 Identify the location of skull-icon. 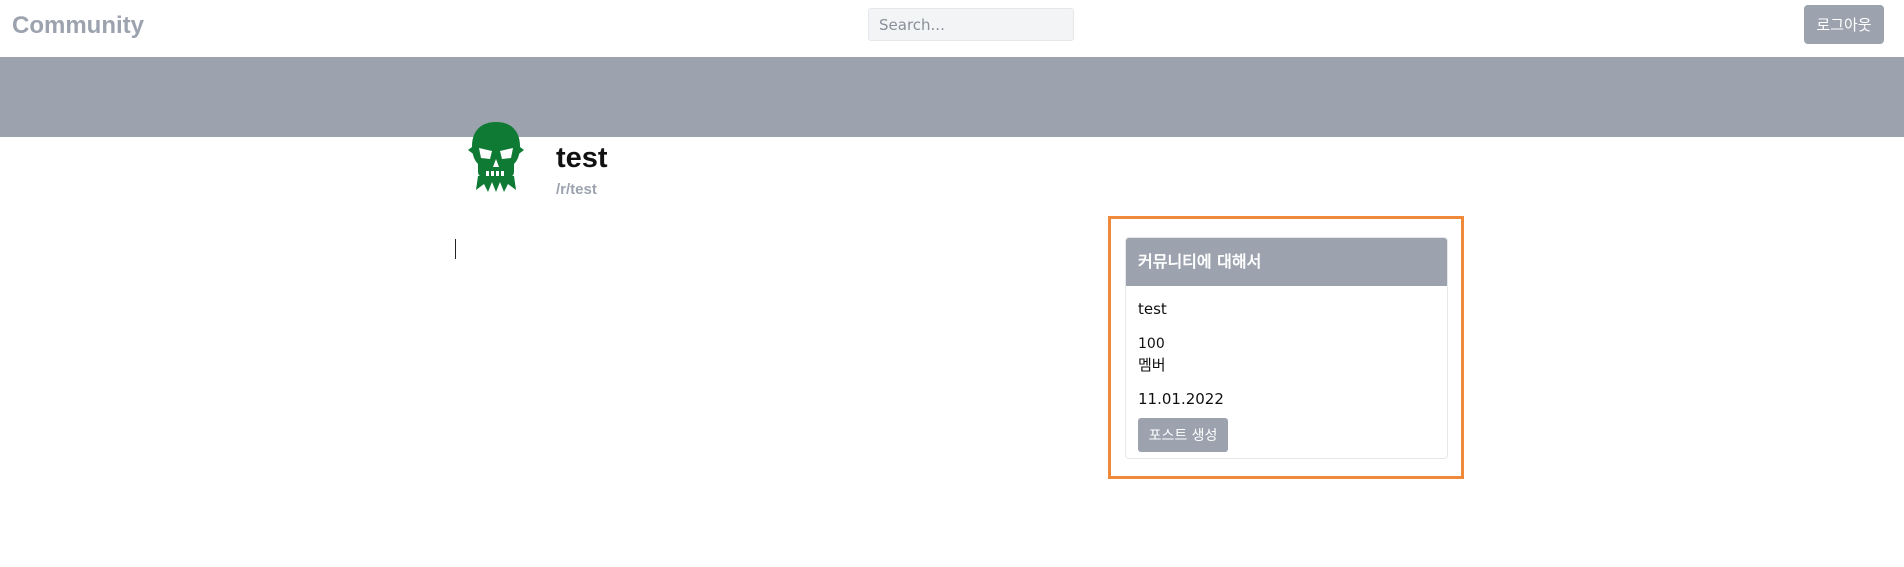
(496, 158).